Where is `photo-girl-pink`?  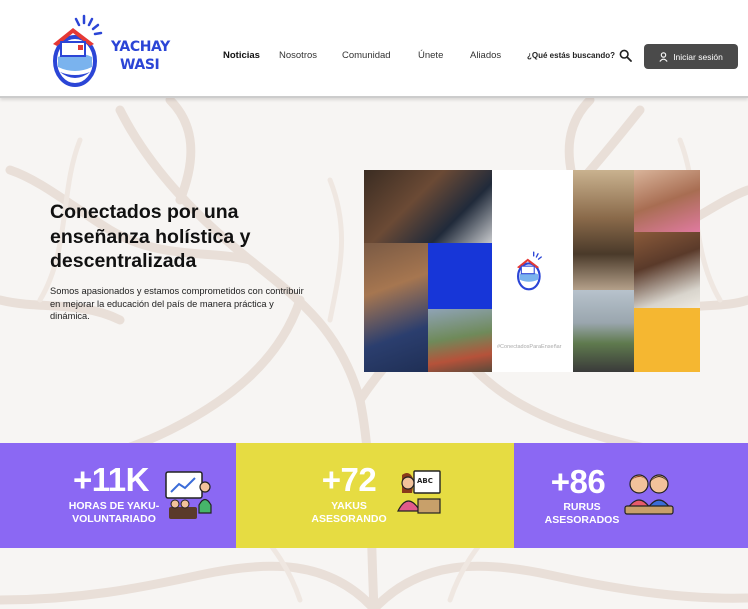 photo-girl-pink is located at coordinates (667, 201).